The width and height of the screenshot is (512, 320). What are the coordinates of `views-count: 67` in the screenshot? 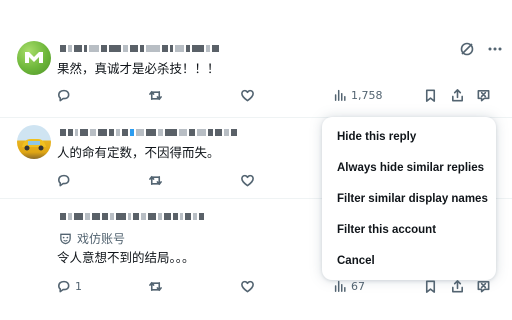 It's located at (358, 286).